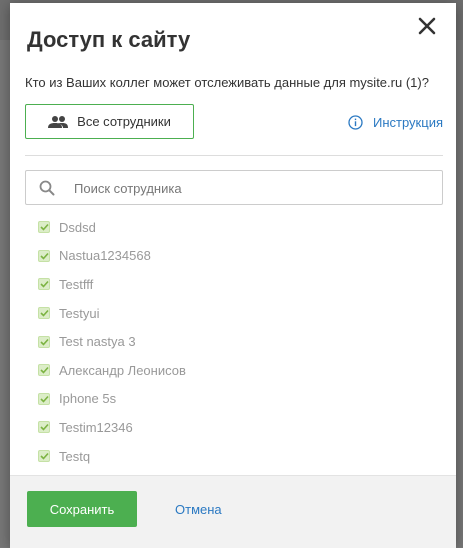 The height and width of the screenshot is (548, 463). Describe the element at coordinates (238, 284) in the screenshot. I see `employee-list-item: Testfff` at that location.